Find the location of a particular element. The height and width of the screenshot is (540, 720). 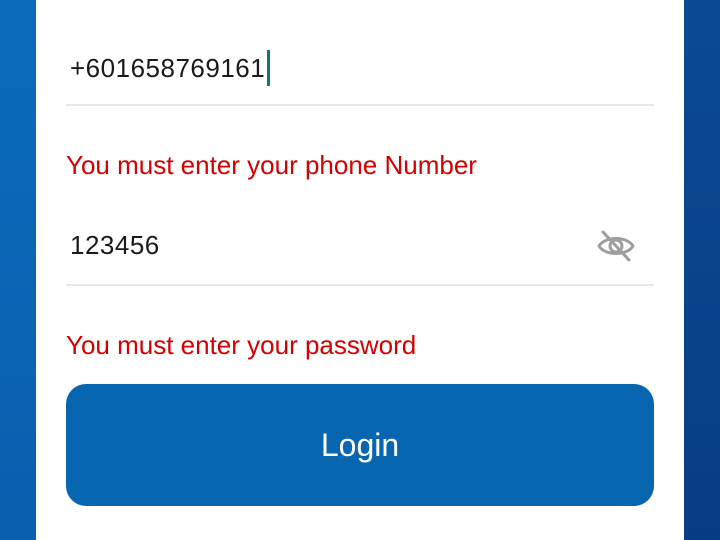

phone-input-value: +601658769161 is located at coordinates (168, 67).